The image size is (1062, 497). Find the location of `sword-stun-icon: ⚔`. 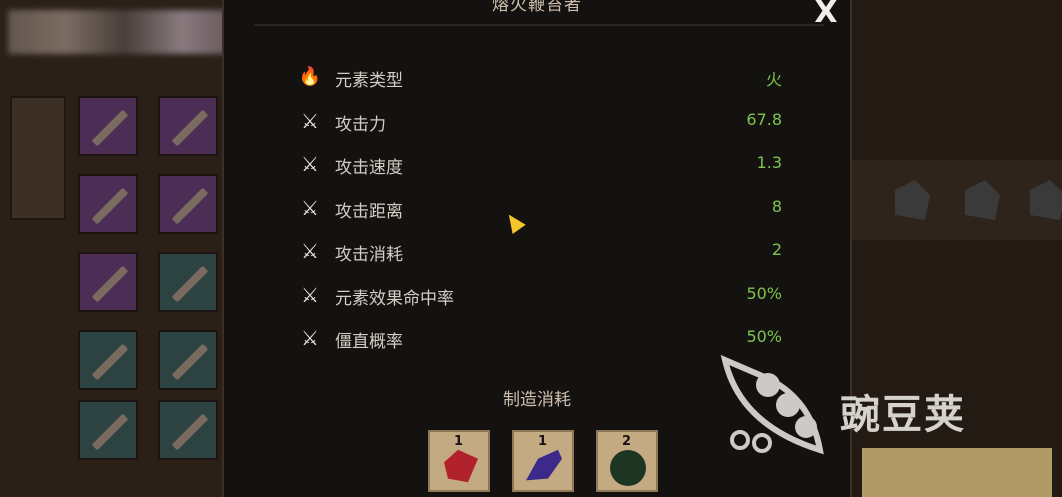

sword-stun-icon: ⚔ is located at coordinates (310, 338).